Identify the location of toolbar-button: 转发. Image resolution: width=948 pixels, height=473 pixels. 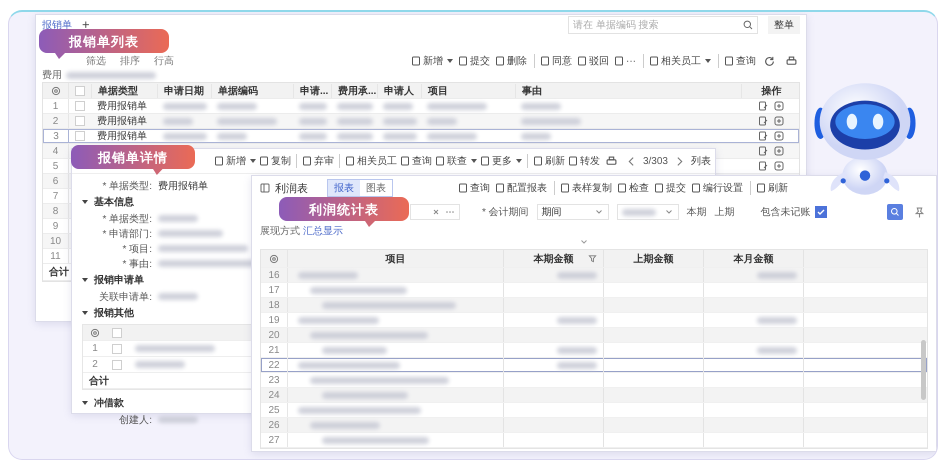
(584, 161).